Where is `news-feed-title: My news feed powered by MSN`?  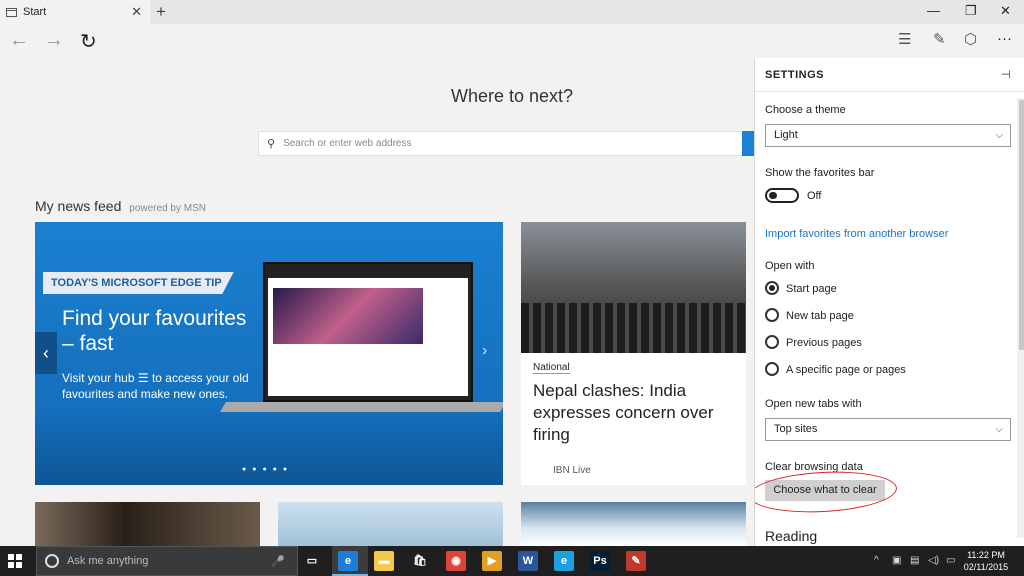 news-feed-title: My news feed powered by MSN is located at coordinates (120, 206).